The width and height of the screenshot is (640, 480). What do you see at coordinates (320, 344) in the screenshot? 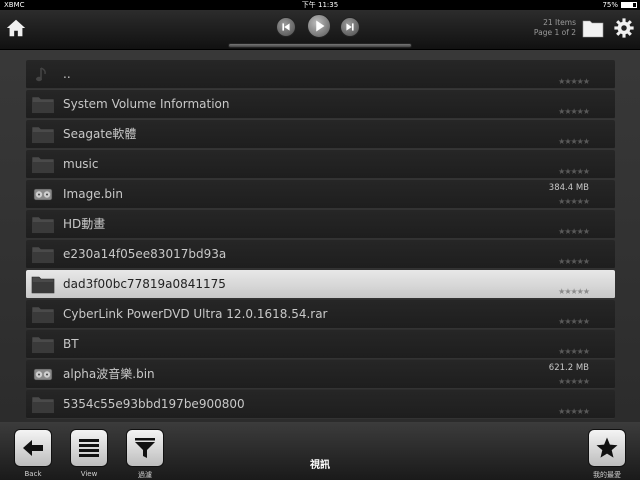
I see `file-row: BT ★★★★★` at bounding box center [320, 344].